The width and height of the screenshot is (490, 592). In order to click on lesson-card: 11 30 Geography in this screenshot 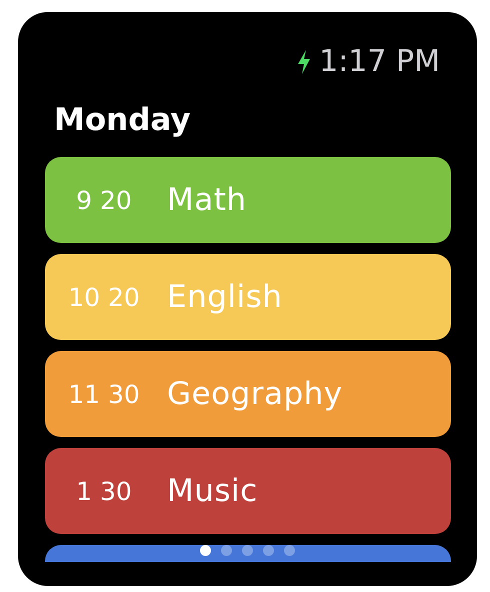, I will do `click(248, 394)`.